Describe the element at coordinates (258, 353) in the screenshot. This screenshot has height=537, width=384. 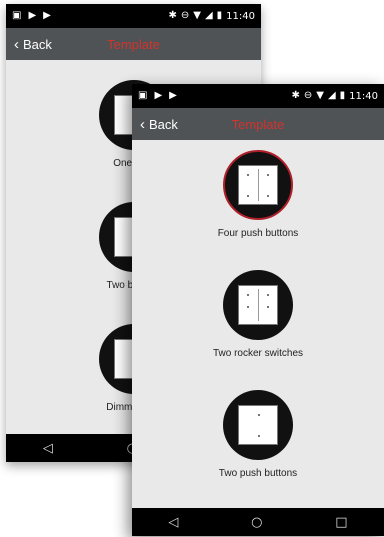
I see `template-label: Two rocker switches` at that location.